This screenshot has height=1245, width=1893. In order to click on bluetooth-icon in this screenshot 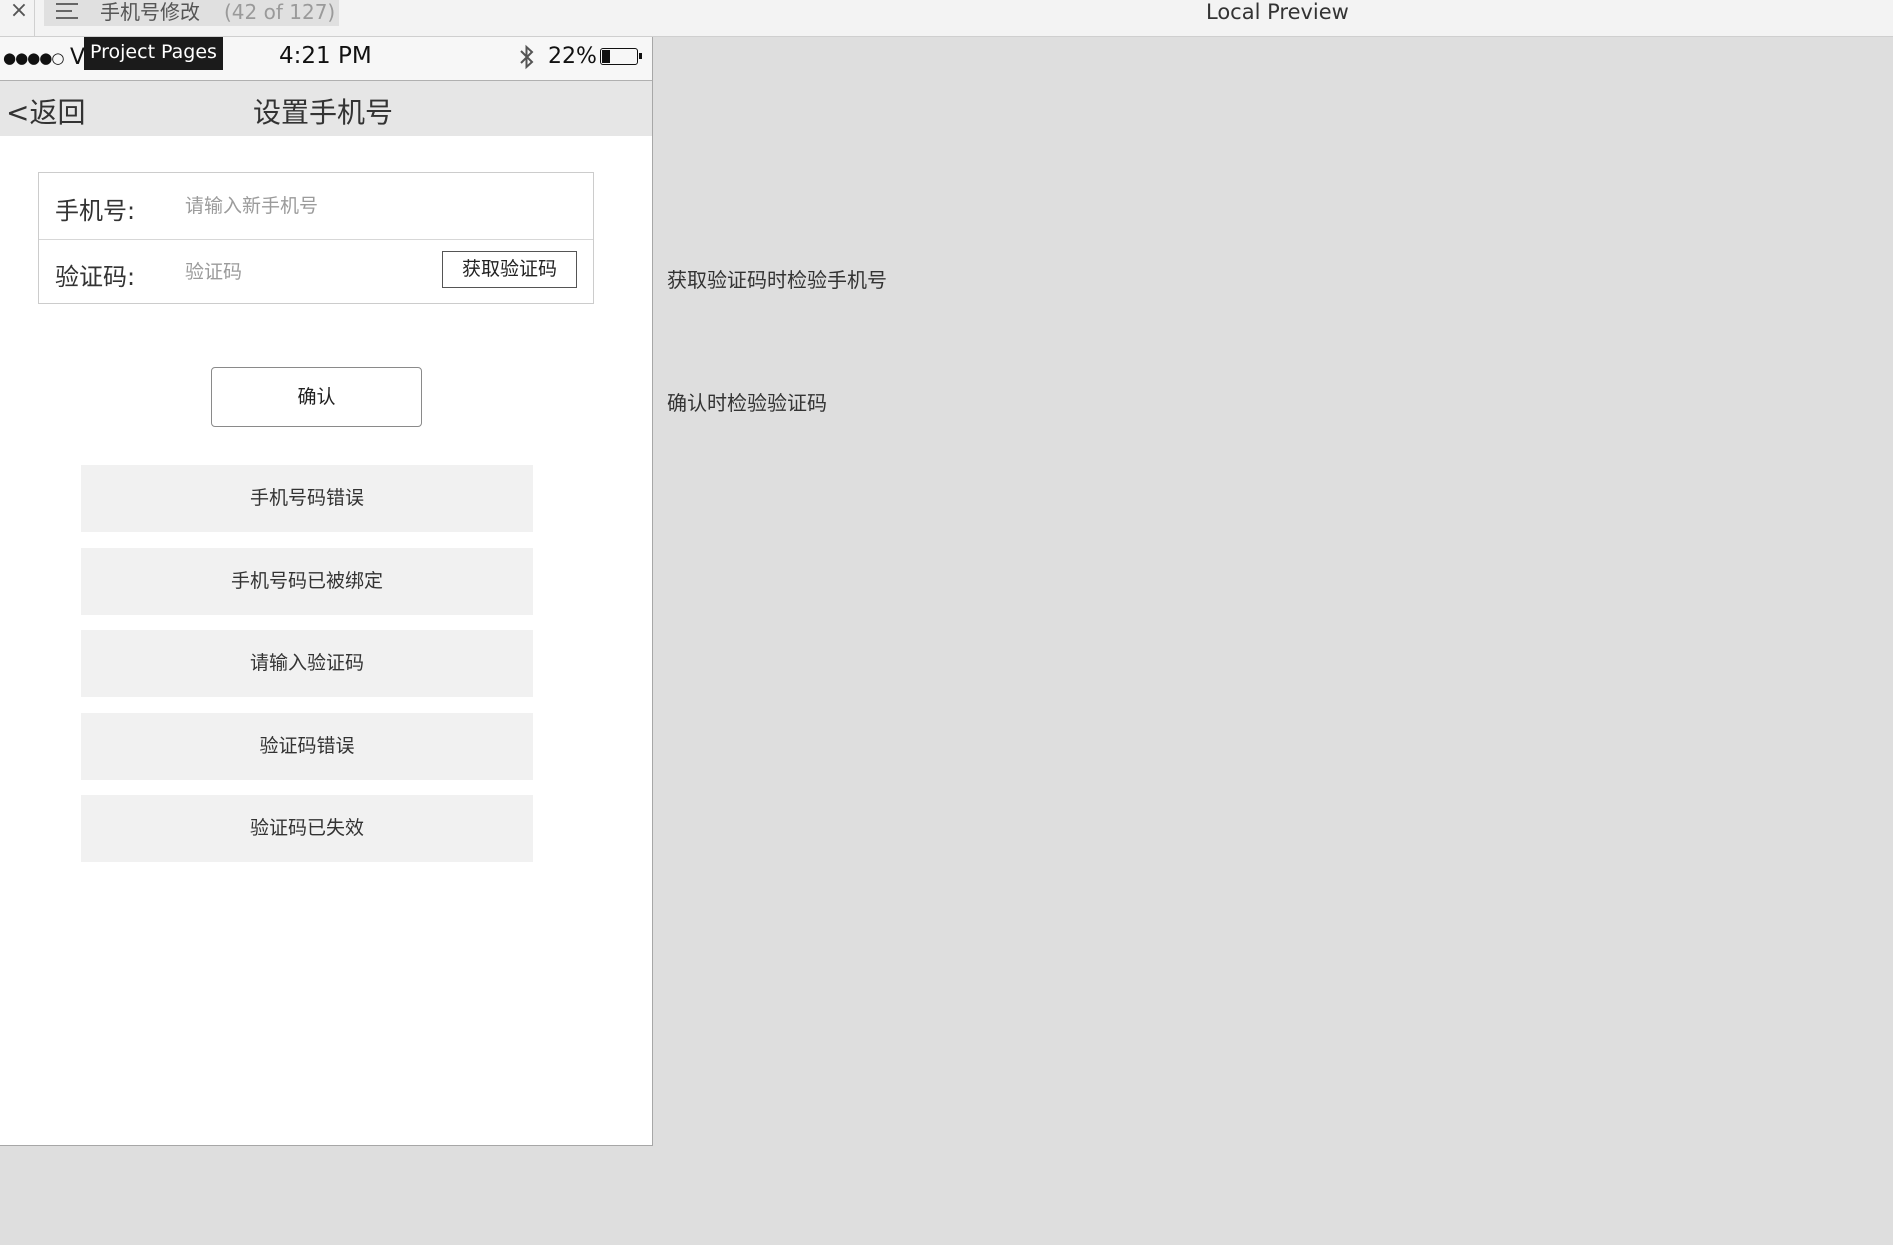, I will do `click(527, 57)`.